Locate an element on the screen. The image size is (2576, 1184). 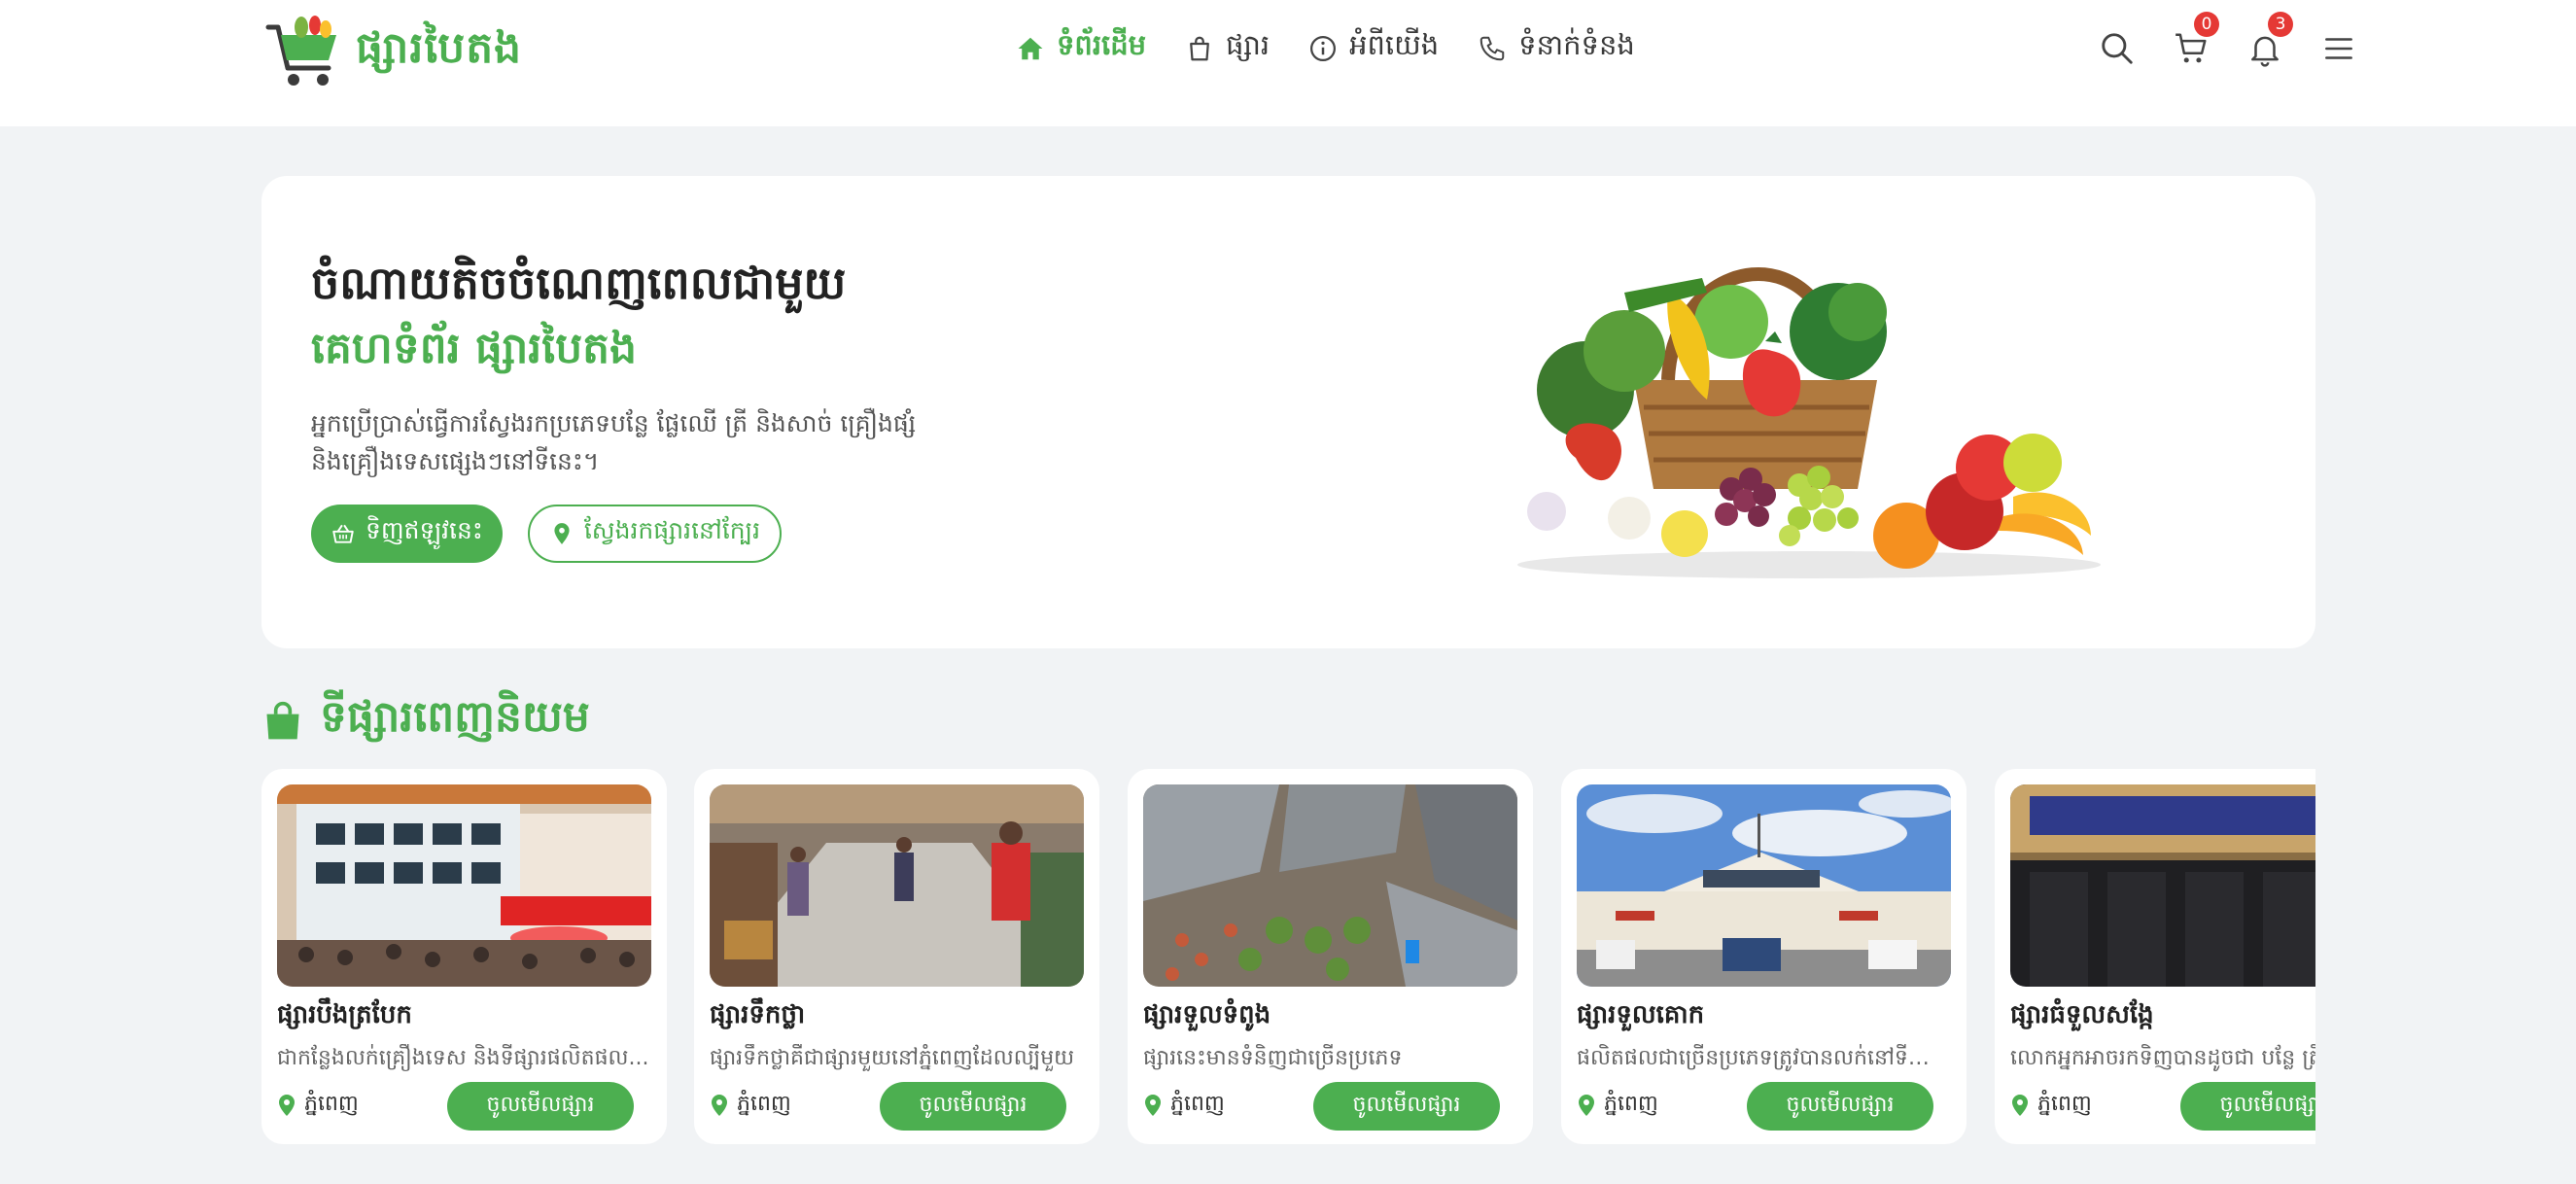
nav-contact-label: ទំនាក់ទំនង is located at coordinates (1576, 44).